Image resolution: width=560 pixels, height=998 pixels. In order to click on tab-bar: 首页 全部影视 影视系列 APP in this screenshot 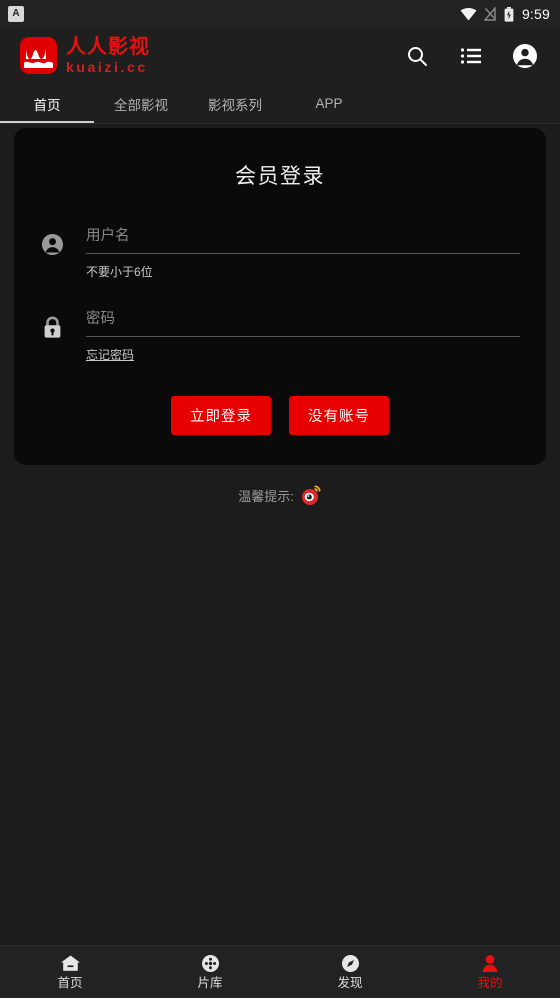, I will do `click(280, 104)`.